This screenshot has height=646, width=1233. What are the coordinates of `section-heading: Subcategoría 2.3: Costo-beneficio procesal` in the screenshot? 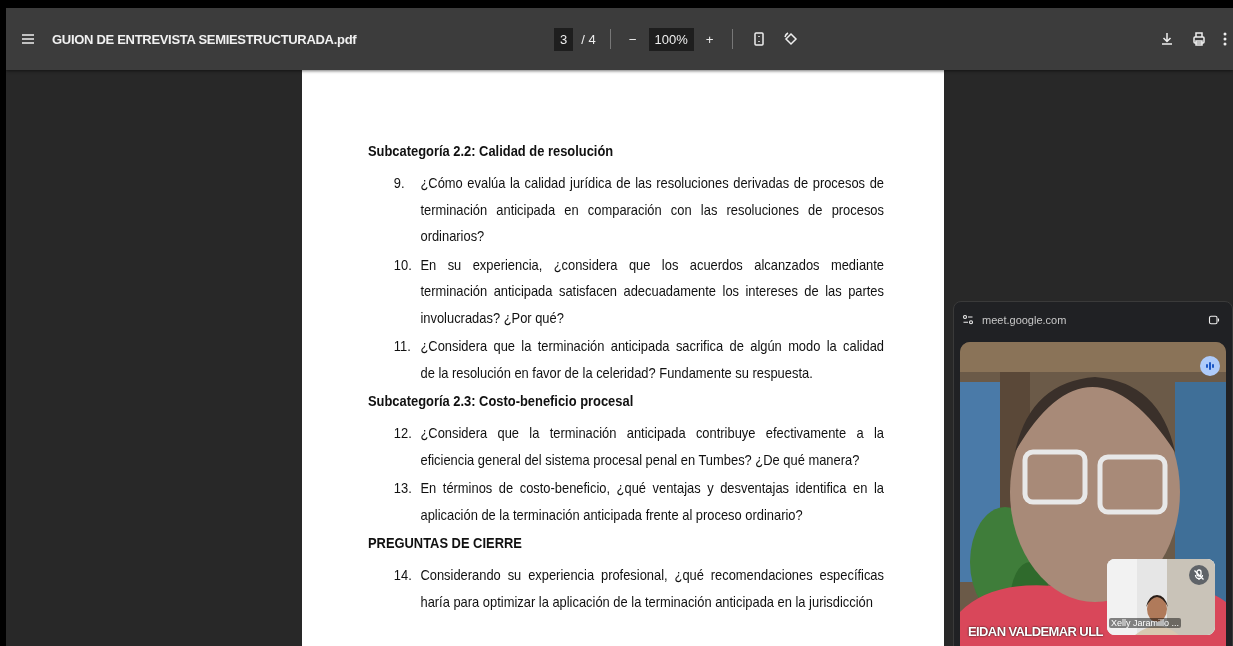 It's located at (501, 401).